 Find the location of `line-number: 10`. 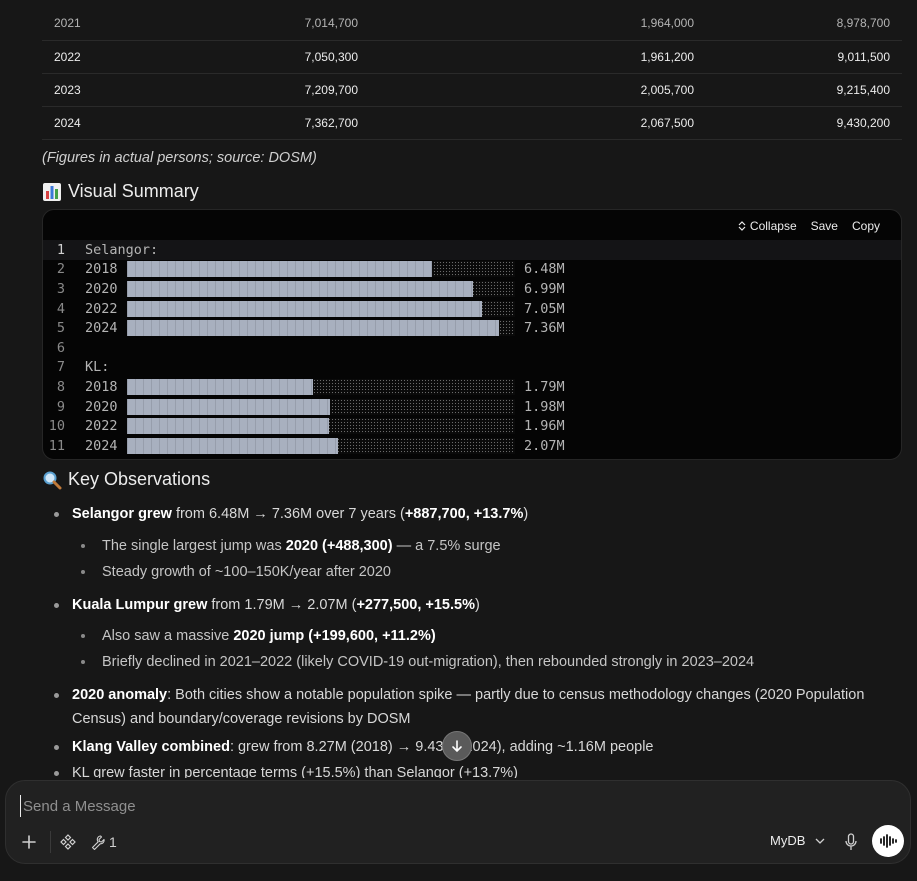

line-number: 10 is located at coordinates (56, 426).